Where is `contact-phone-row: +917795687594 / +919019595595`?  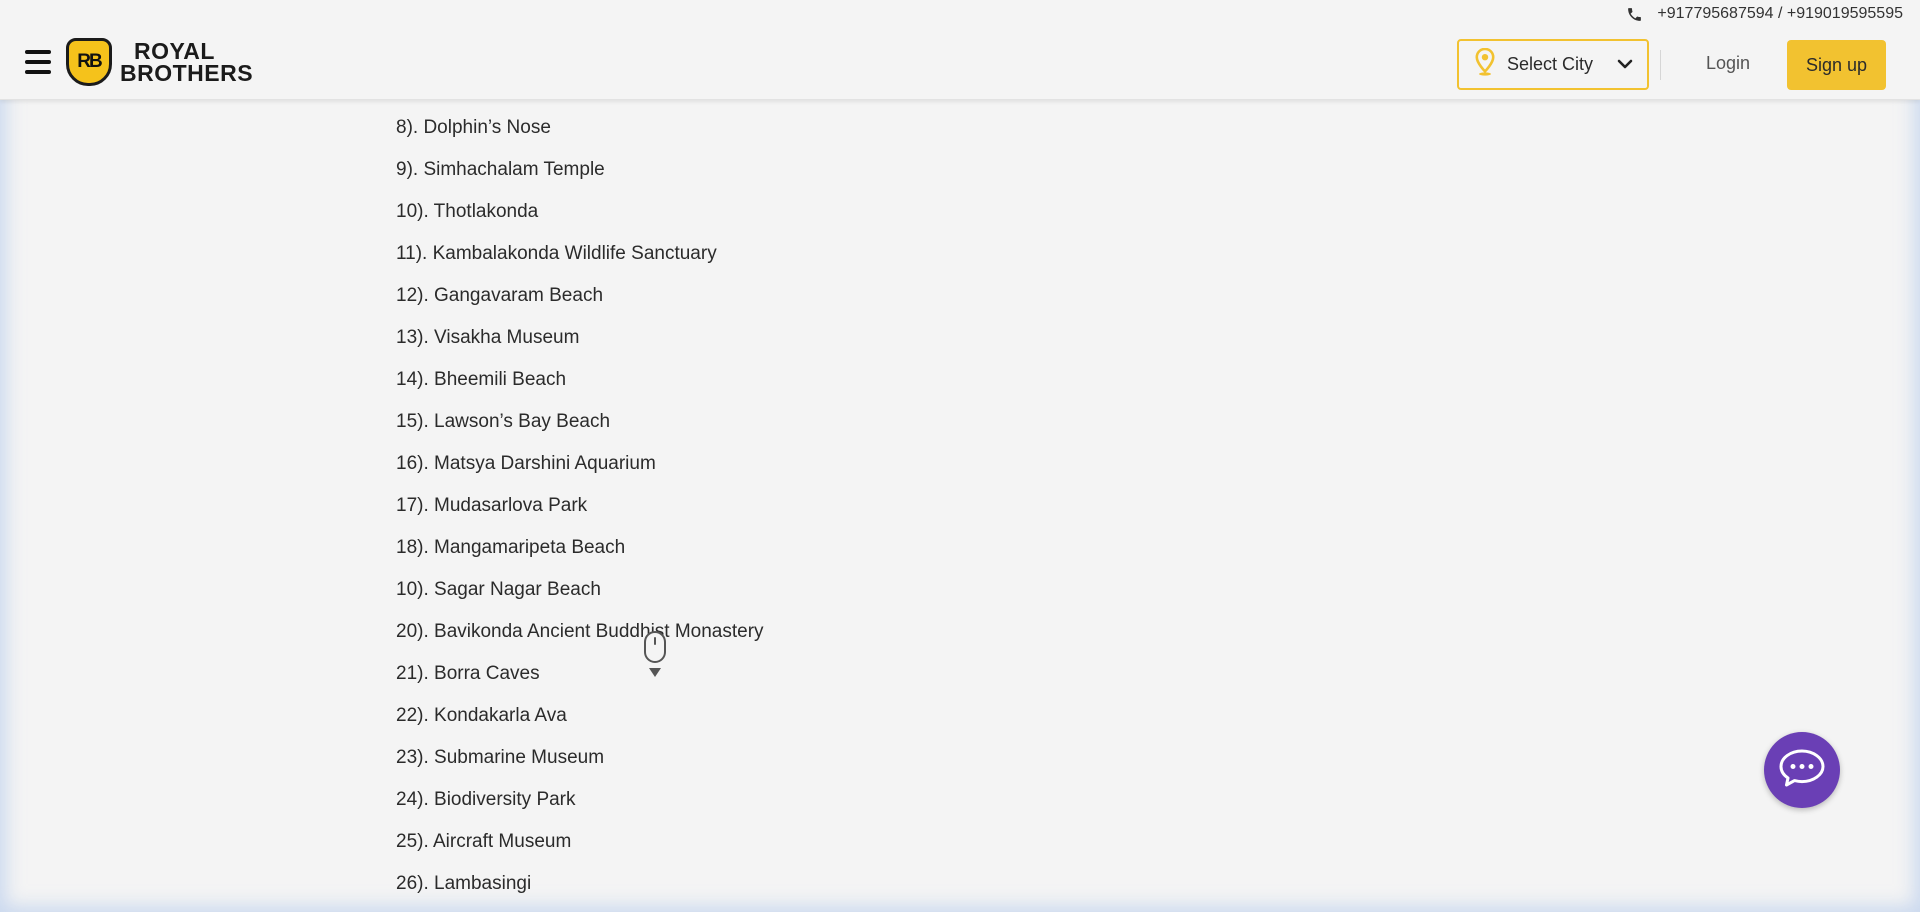
contact-phone-row: +917795687594 / +919019595595 is located at coordinates (1764, 14).